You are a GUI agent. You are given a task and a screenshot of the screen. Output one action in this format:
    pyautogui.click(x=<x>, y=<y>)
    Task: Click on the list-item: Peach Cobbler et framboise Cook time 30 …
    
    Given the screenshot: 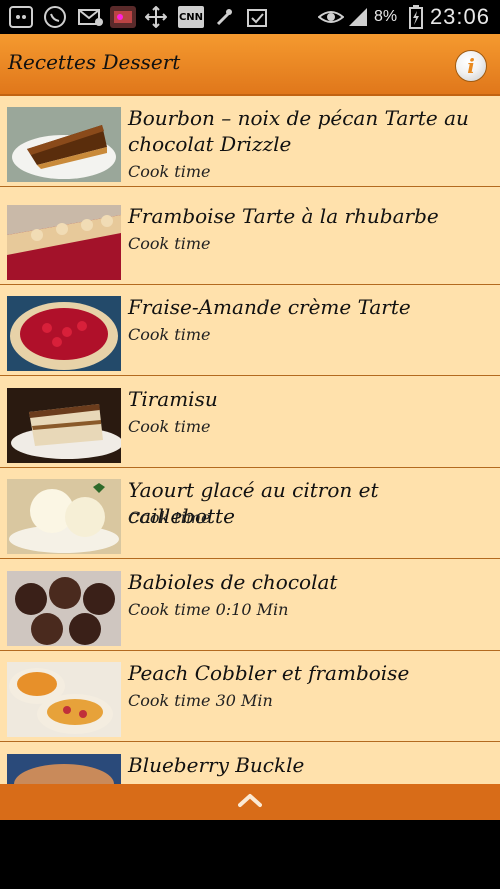 What is the action you would take?
    pyautogui.click(x=250, y=696)
    